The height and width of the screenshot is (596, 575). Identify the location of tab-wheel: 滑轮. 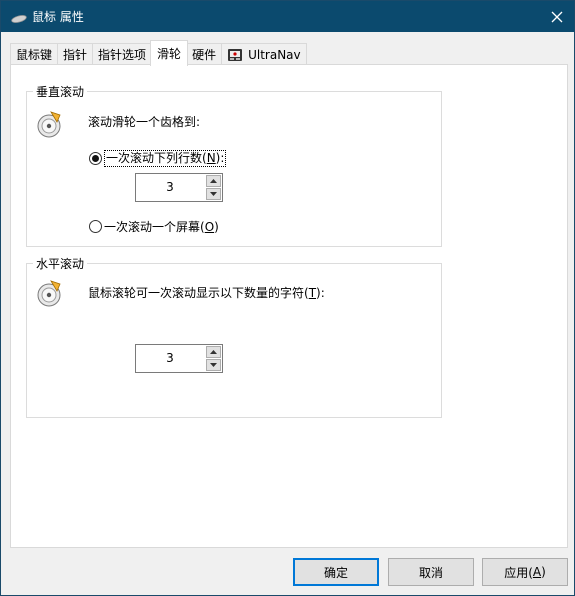
(169, 53).